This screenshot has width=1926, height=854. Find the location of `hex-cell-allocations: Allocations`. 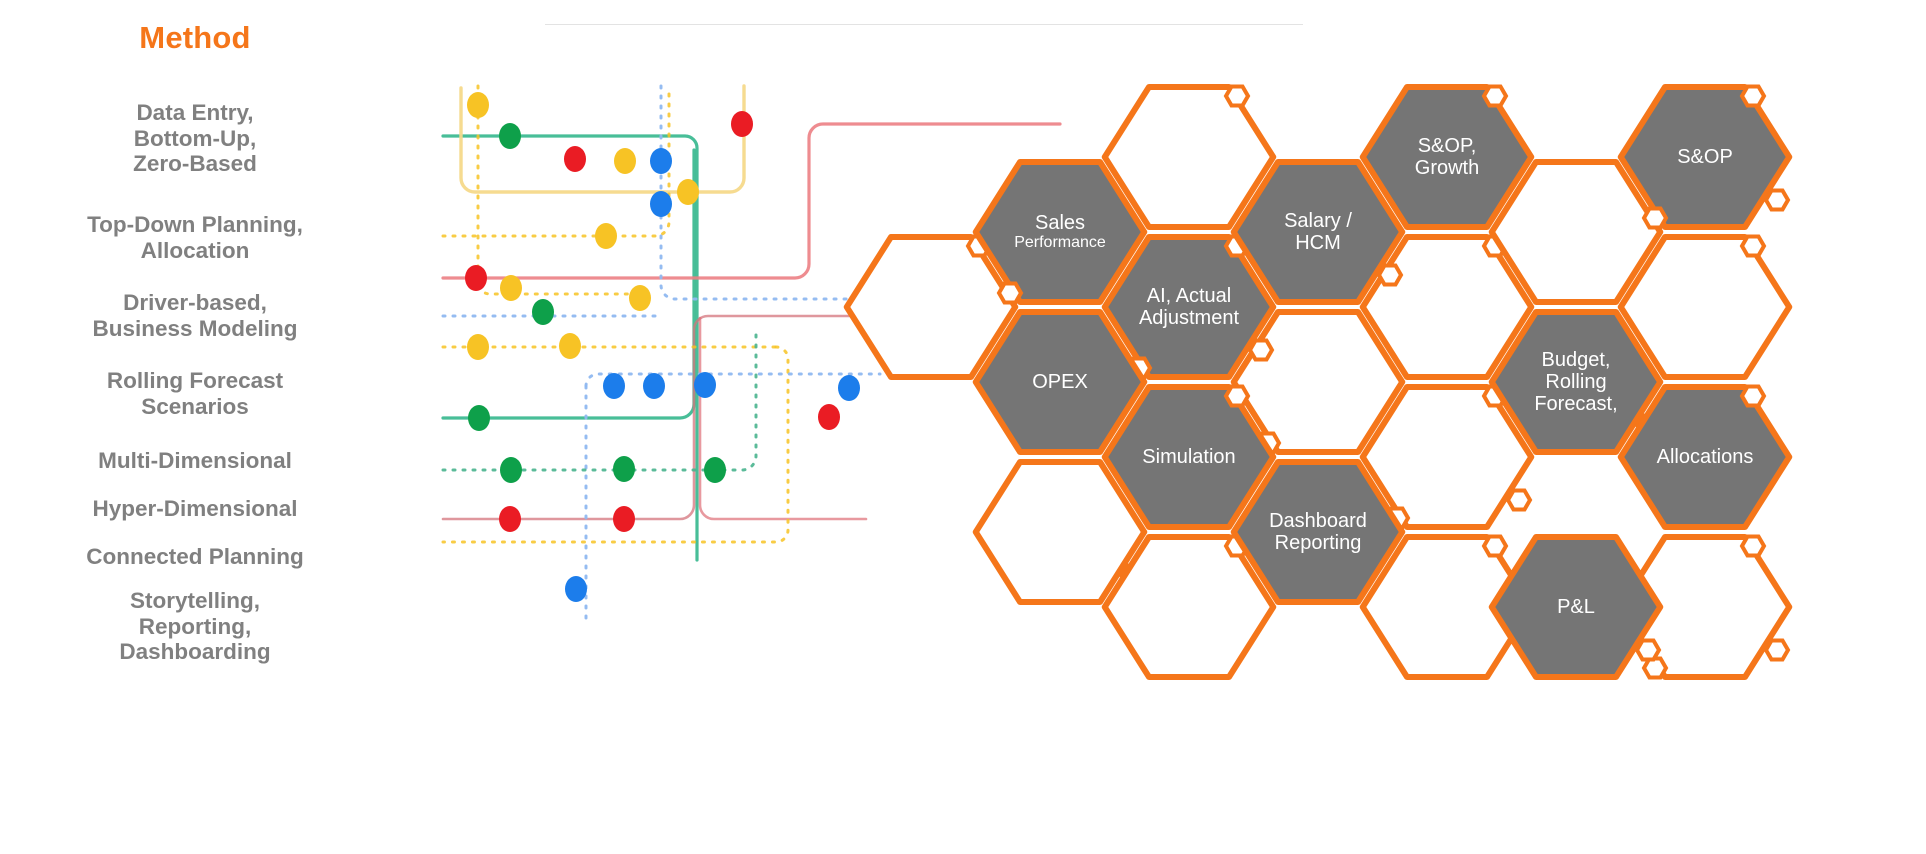

hex-cell-allocations: Allocations is located at coordinates (1705, 457).